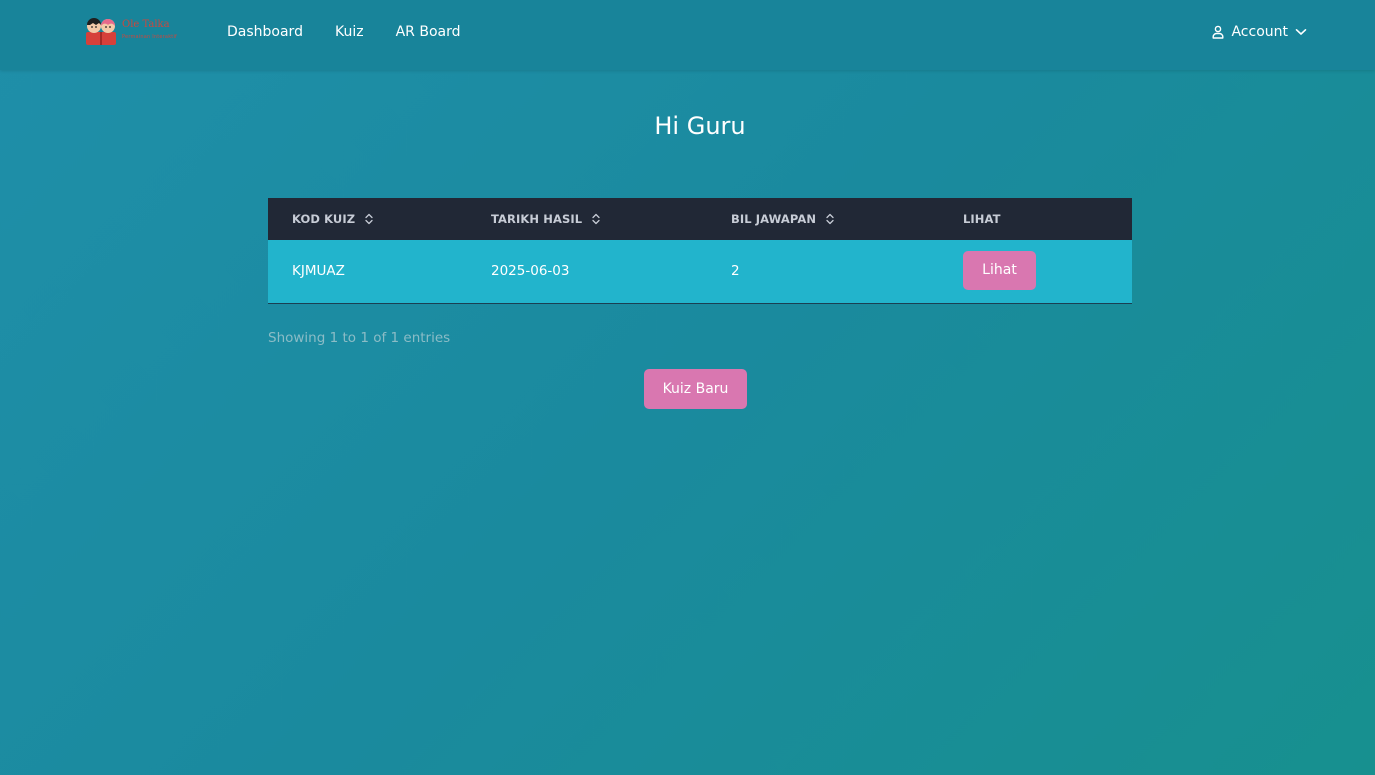 The height and width of the screenshot is (775, 1375). I want to click on cell-bil-jawapan: 2, so click(735, 271).